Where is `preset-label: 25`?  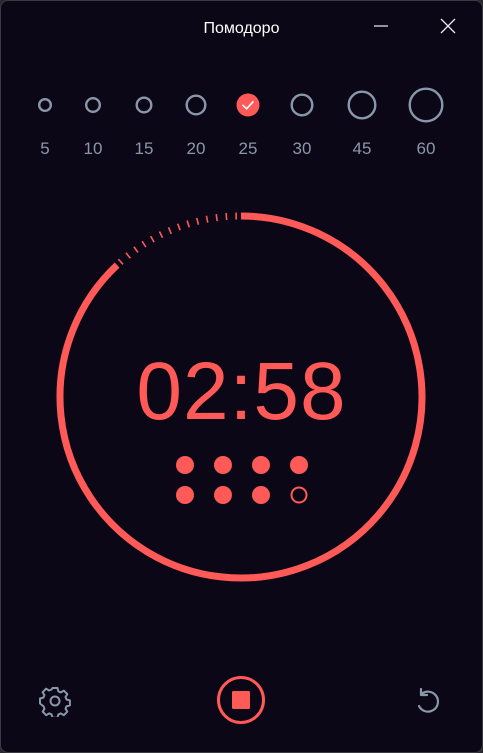 preset-label: 25 is located at coordinates (248, 148).